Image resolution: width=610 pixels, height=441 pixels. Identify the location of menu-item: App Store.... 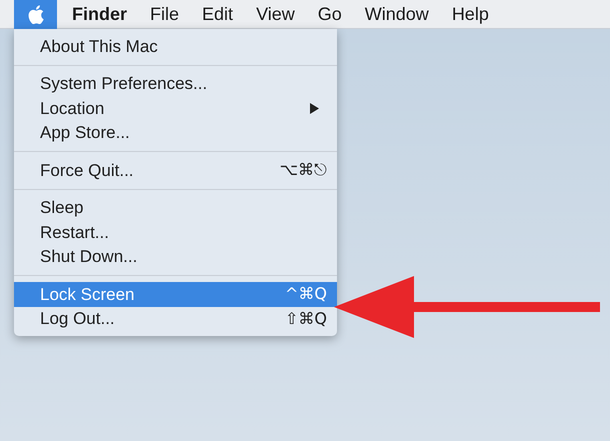
(175, 132).